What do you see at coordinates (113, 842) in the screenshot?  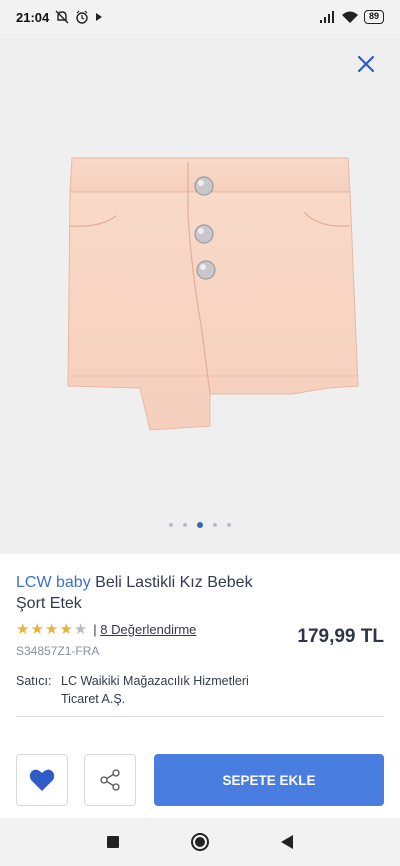 I see `recents-icon` at bounding box center [113, 842].